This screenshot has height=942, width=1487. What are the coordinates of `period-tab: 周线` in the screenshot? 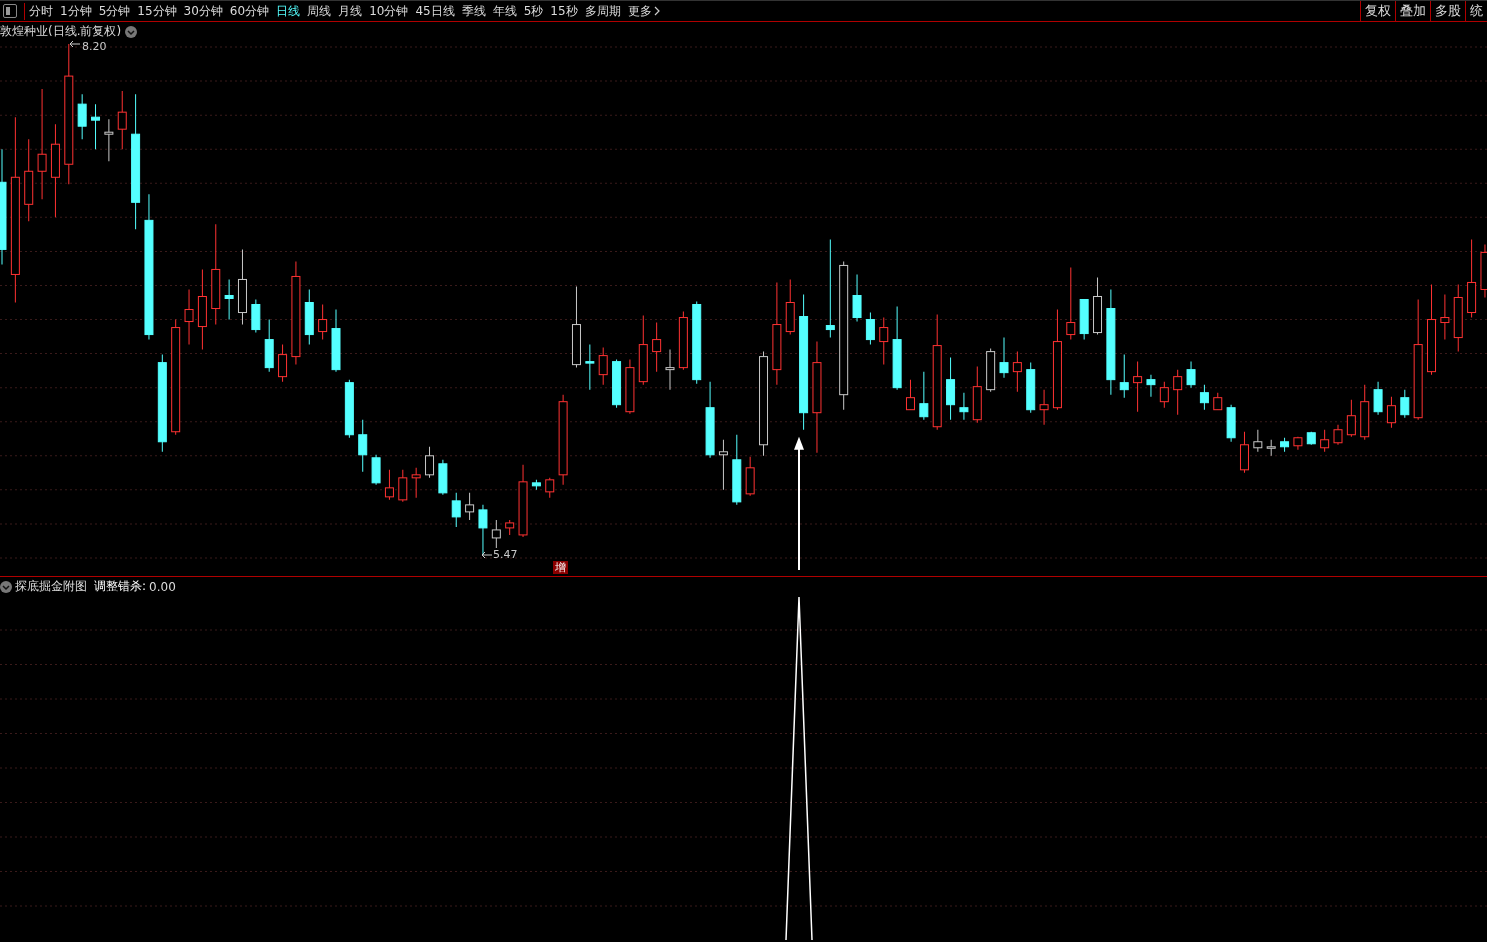 It's located at (319, 11).